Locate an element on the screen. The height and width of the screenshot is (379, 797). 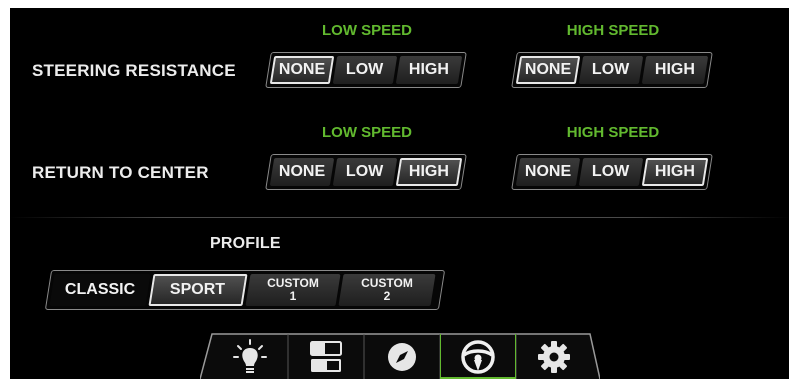
sr-low-speed-header: LOW SPEED is located at coordinates (366, 30).